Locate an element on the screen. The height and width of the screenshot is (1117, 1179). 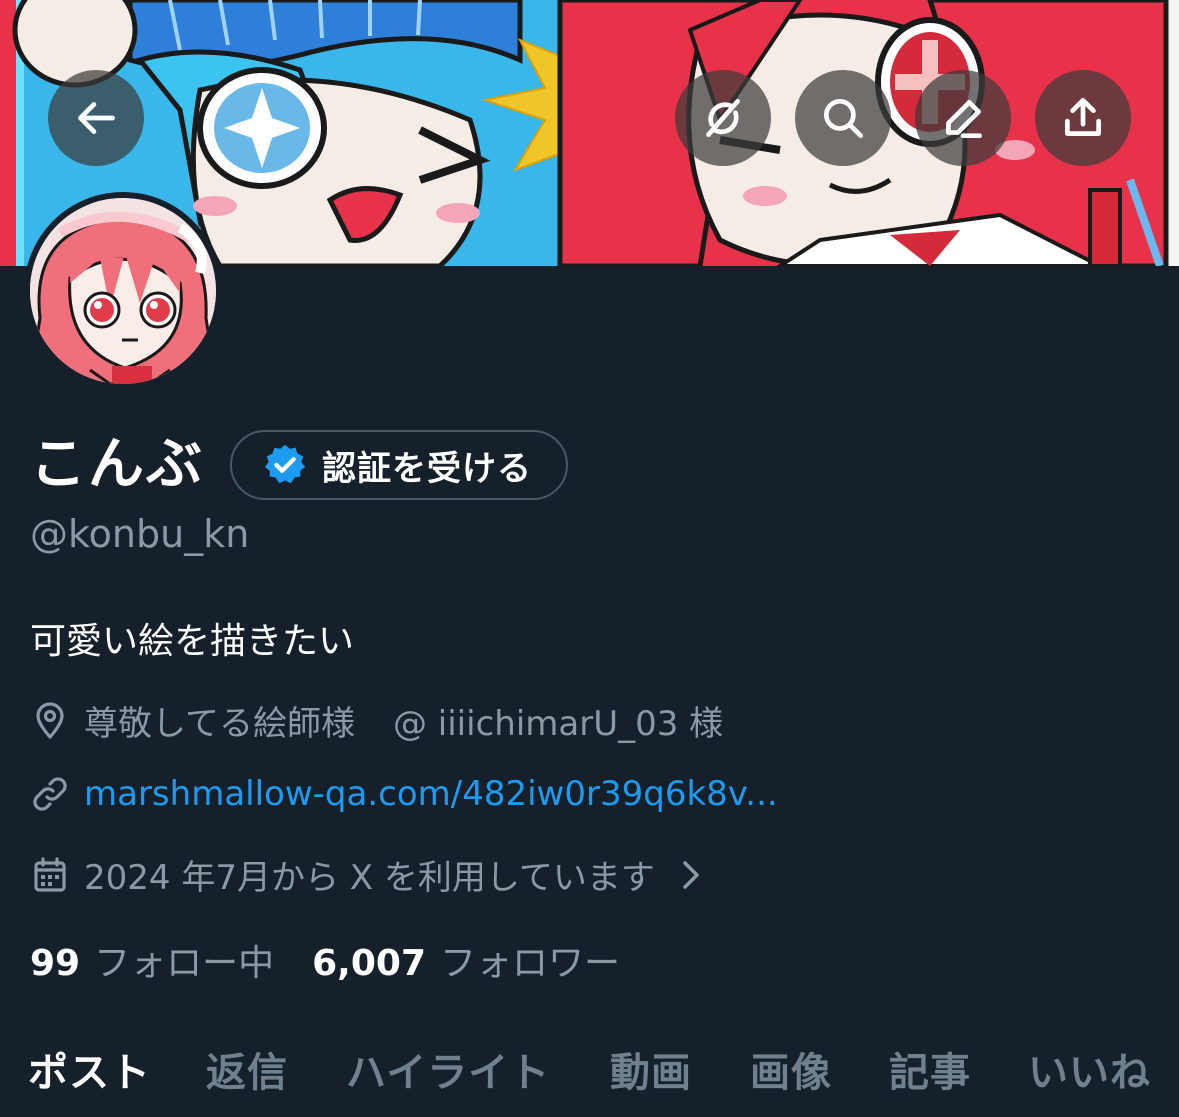
location-mention: @ iiiichimarU_03 様 is located at coordinates (558, 720).